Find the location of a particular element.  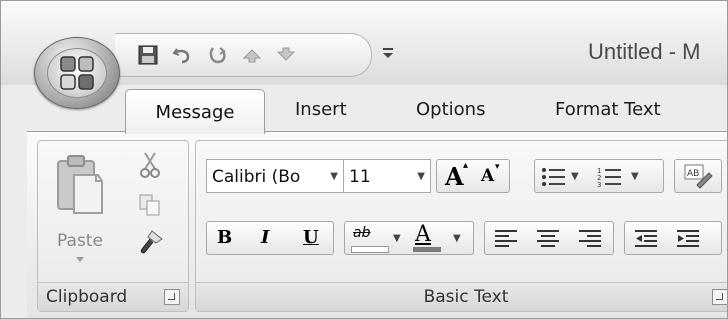

shrink-font-button: A is located at coordinates (487, 176).